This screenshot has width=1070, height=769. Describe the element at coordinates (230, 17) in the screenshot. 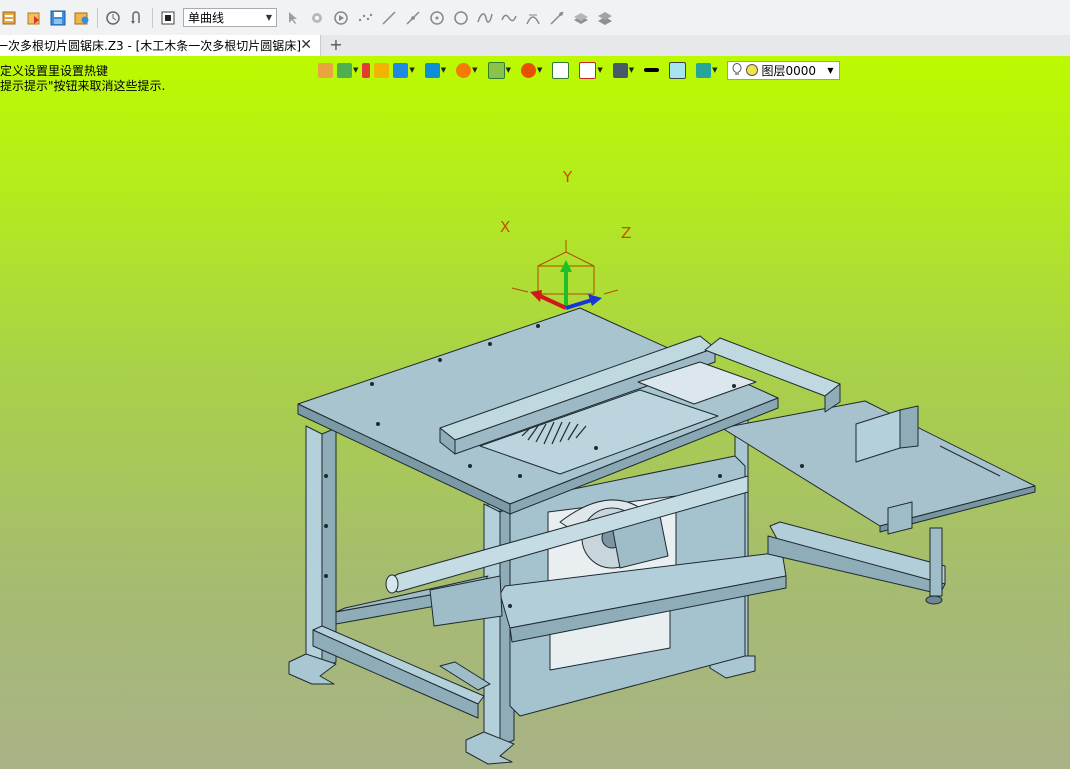

I see `curve-type-dropdown: 单曲线 ▼` at that location.